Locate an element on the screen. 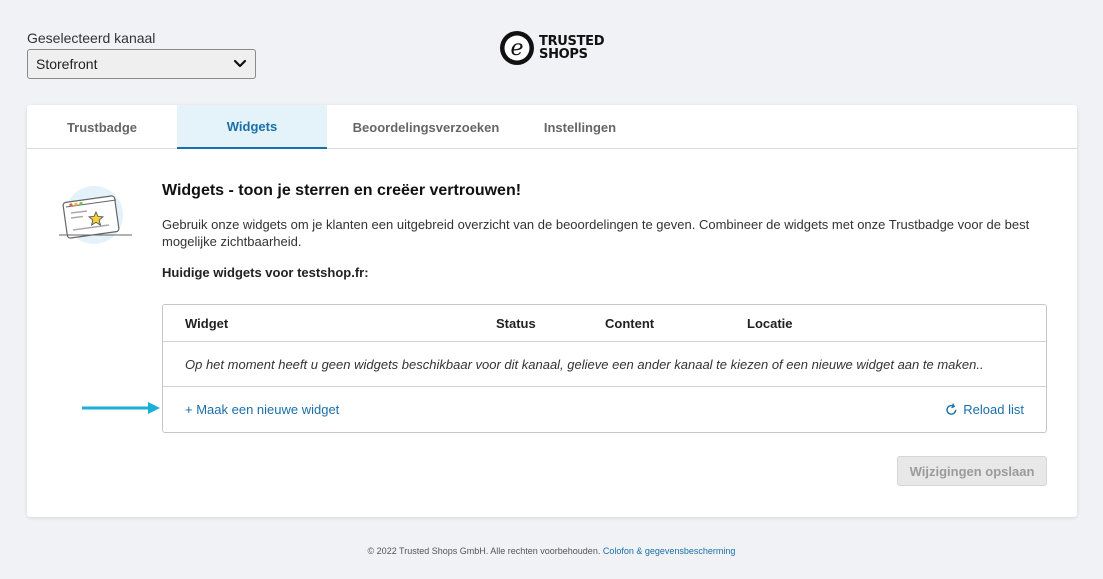 The height and width of the screenshot is (579, 1103). tab-widgets: Widgets is located at coordinates (252, 127).